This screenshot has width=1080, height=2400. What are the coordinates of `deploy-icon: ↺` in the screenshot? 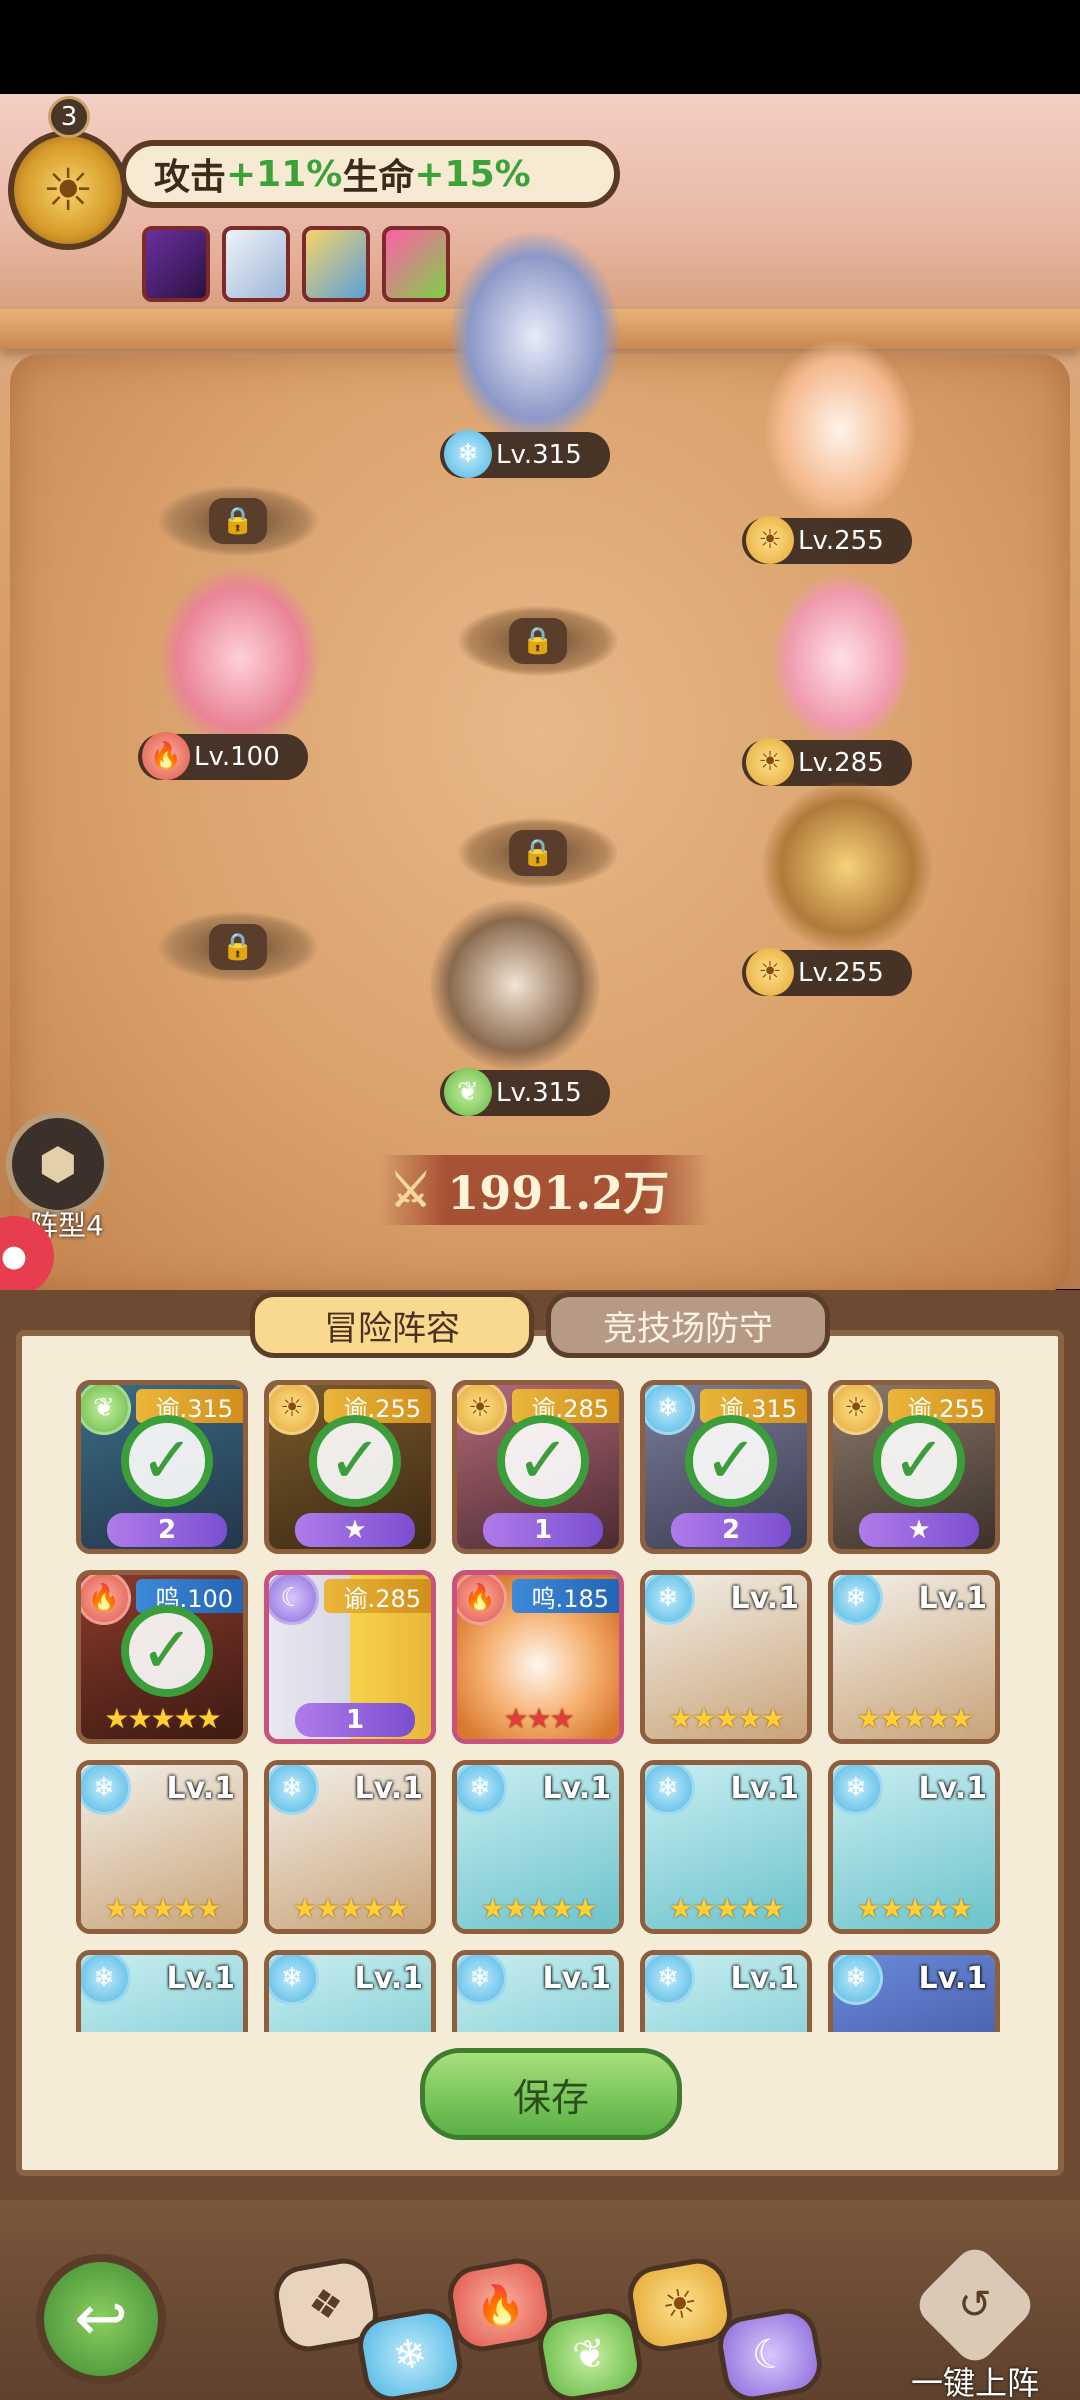 It's located at (975, 2305).